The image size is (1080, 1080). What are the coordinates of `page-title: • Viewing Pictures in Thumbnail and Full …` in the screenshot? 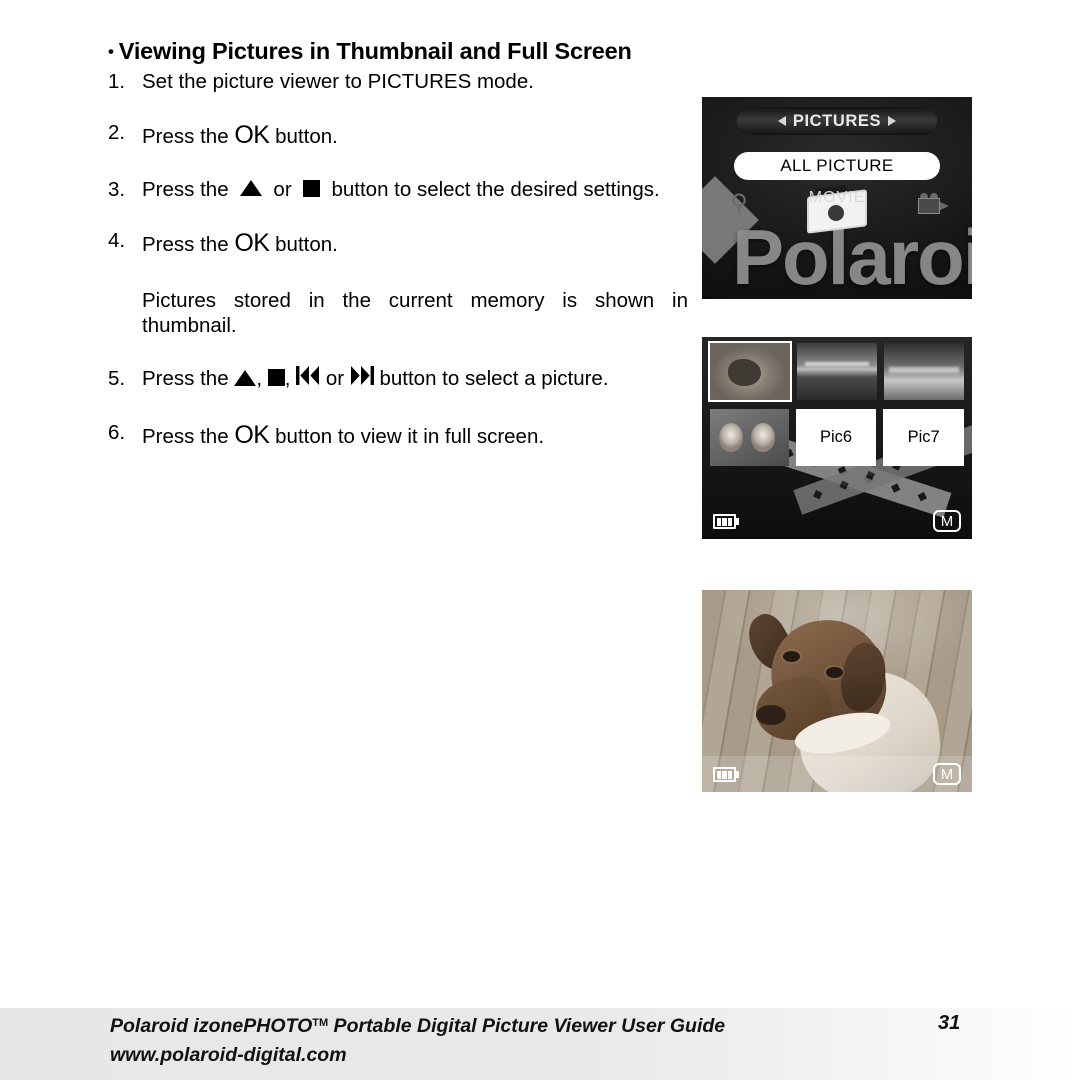 It's located at (398, 51).